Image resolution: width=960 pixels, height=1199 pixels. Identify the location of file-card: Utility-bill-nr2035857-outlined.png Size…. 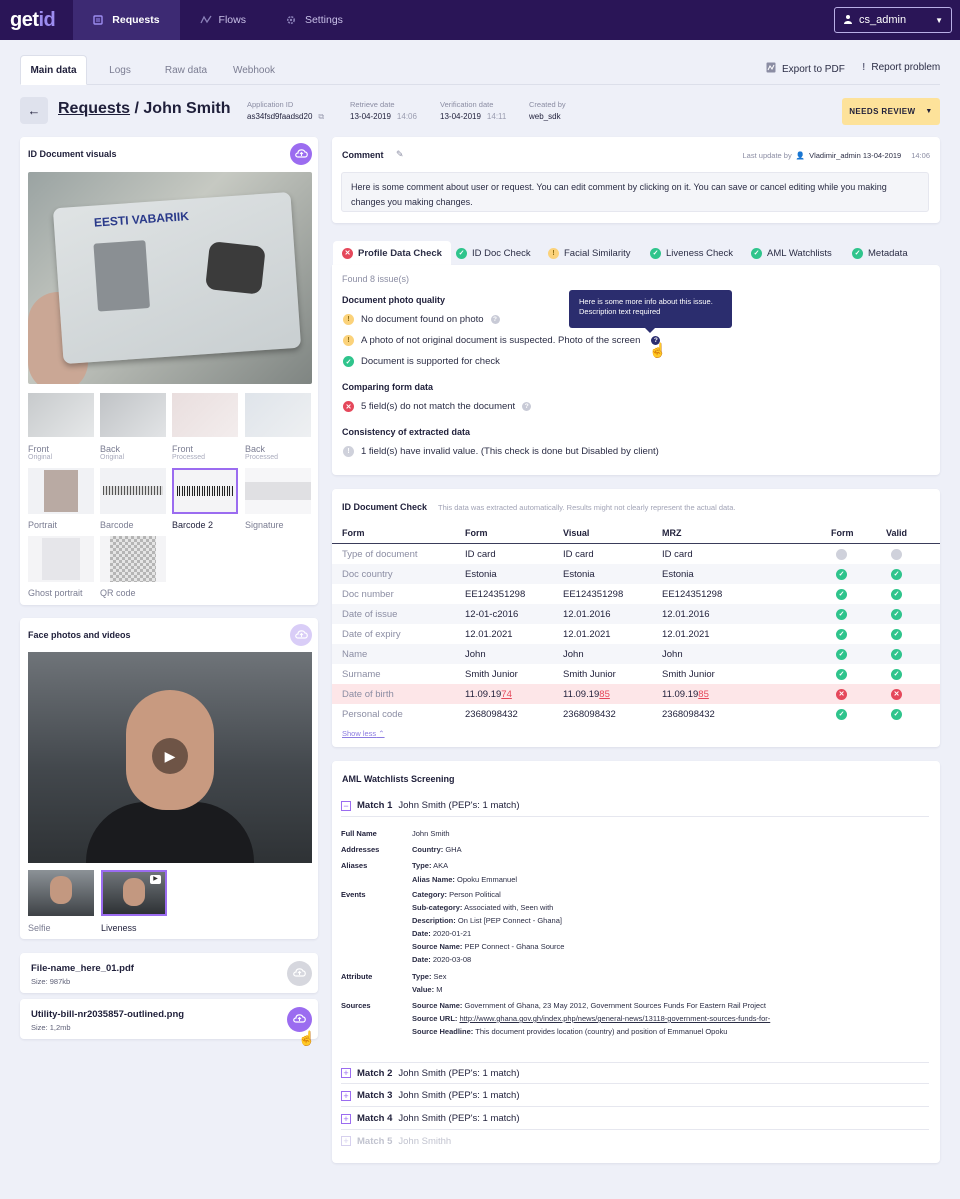
(169, 1019).